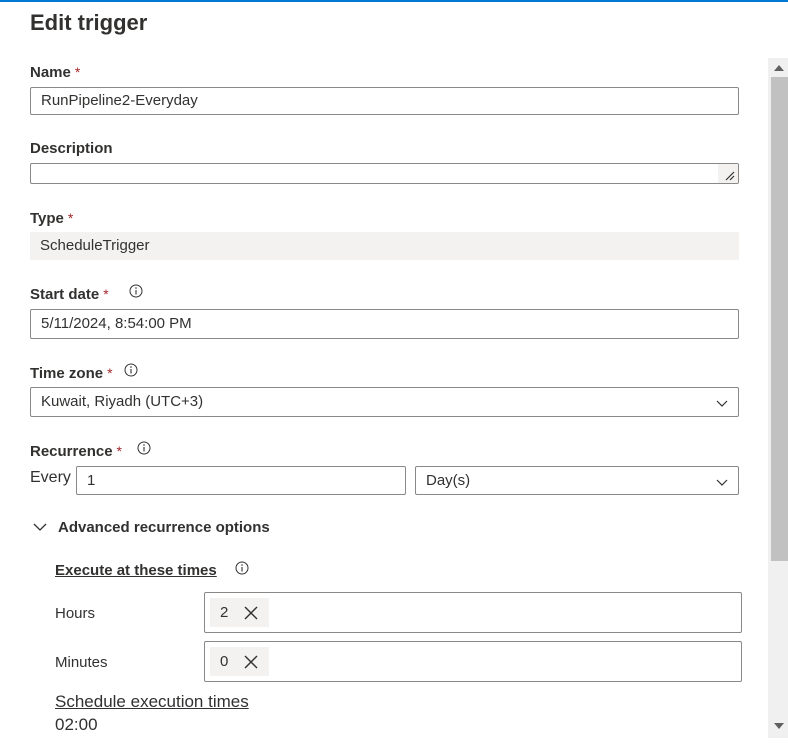 The image size is (788, 748). What do you see at coordinates (81, 662) in the screenshot?
I see `minutes-label: Minutes` at bounding box center [81, 662].